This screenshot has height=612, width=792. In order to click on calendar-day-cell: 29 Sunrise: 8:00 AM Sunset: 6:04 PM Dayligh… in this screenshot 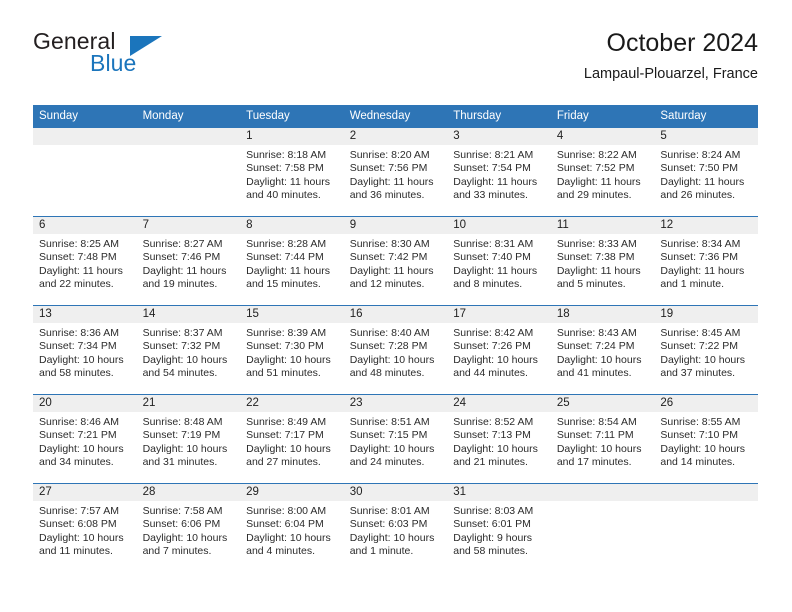, I will do `click(292, 527)`.